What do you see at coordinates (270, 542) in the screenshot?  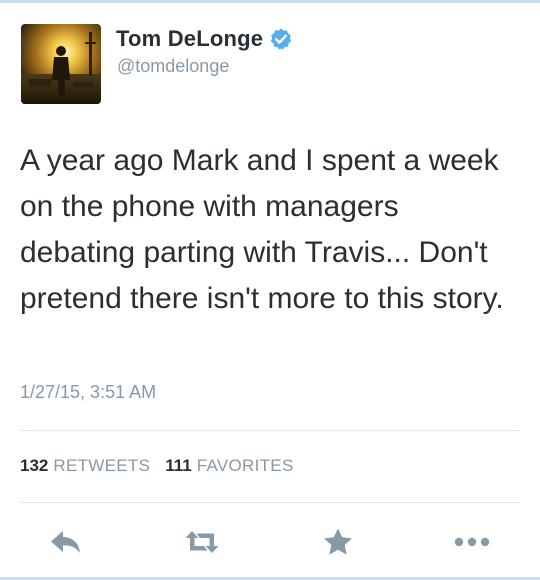 I see `tweet-actions` at bounding box center [270, 542].